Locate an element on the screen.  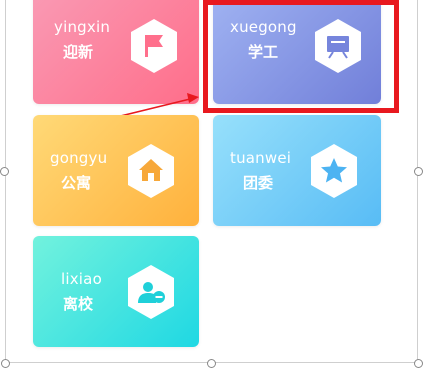
resize-handle-bottom-right is located at coordinates (418, 363).